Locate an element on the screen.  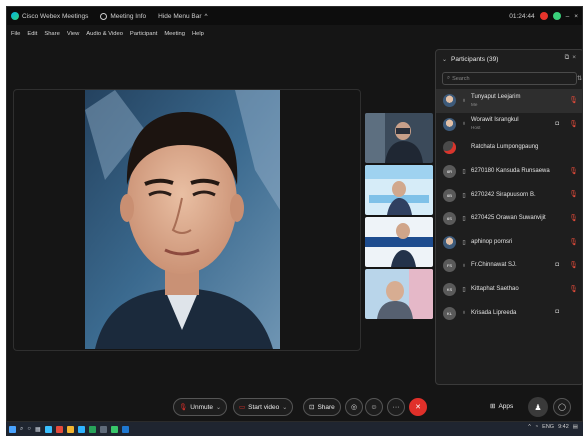
app-title: Cisco Webex Meetings is located at coordinates (55, 16).